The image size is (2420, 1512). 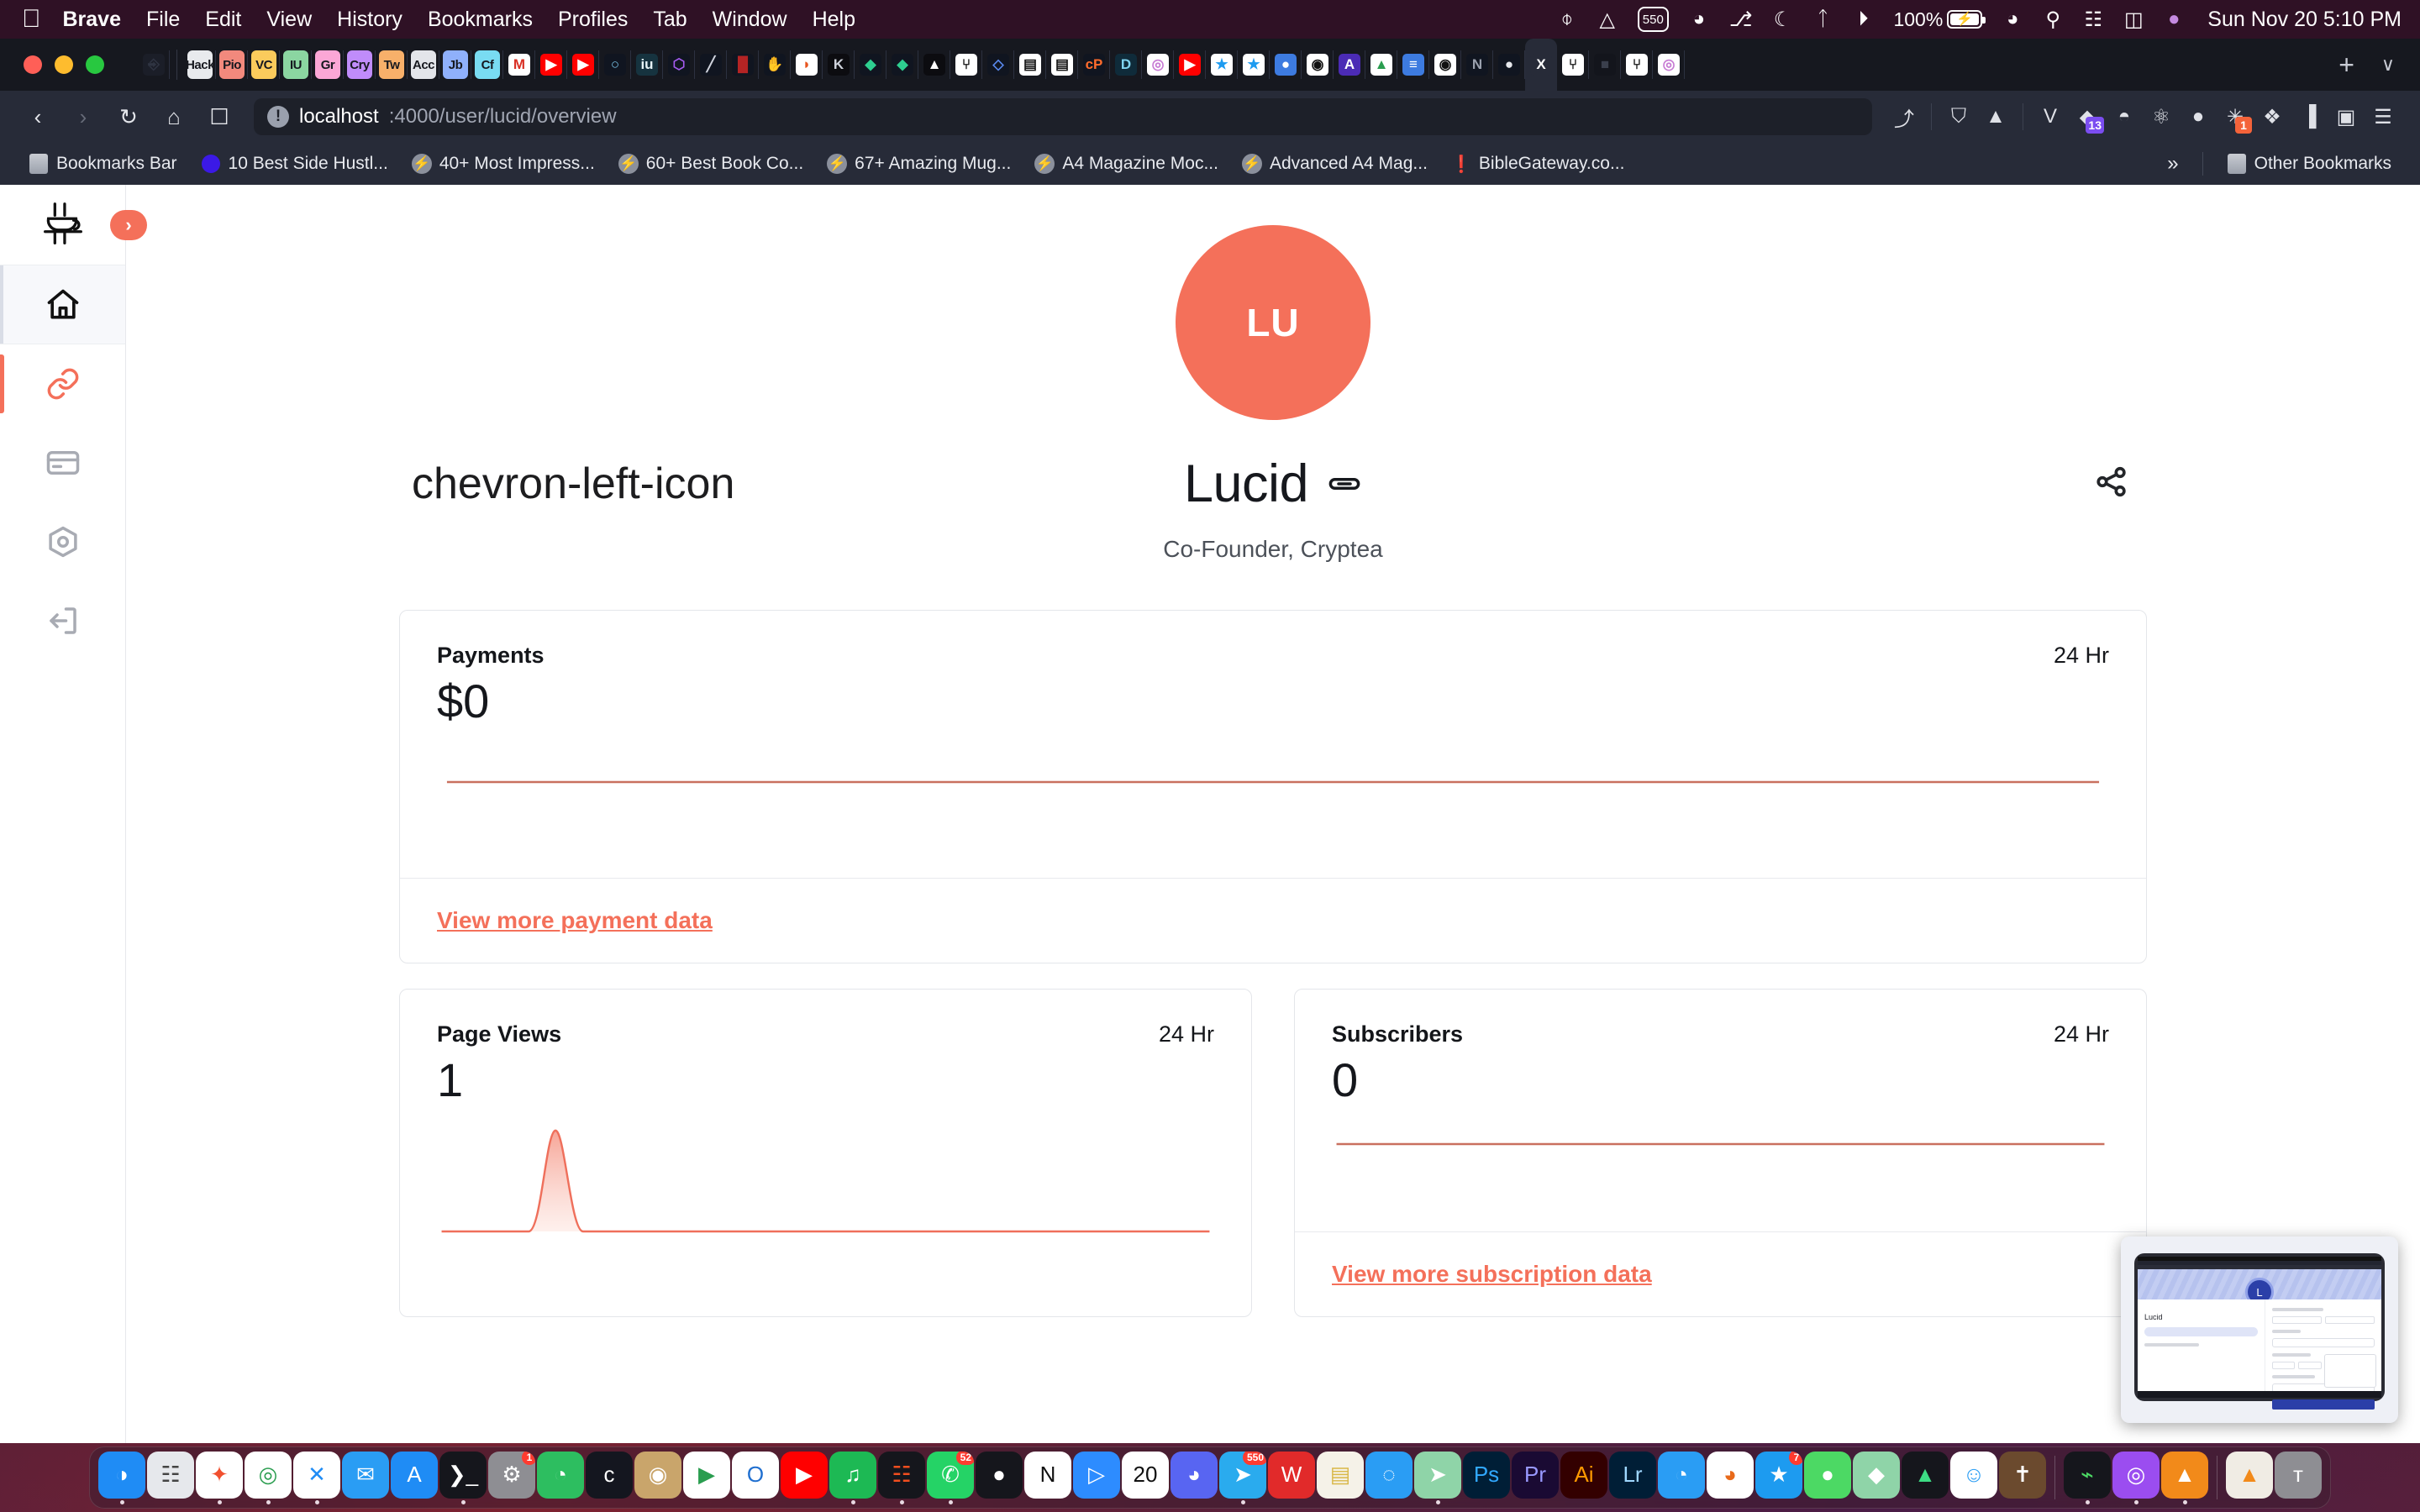 I want to click on tab-cmyk-2: ▤, so click(x=1062, y=65).